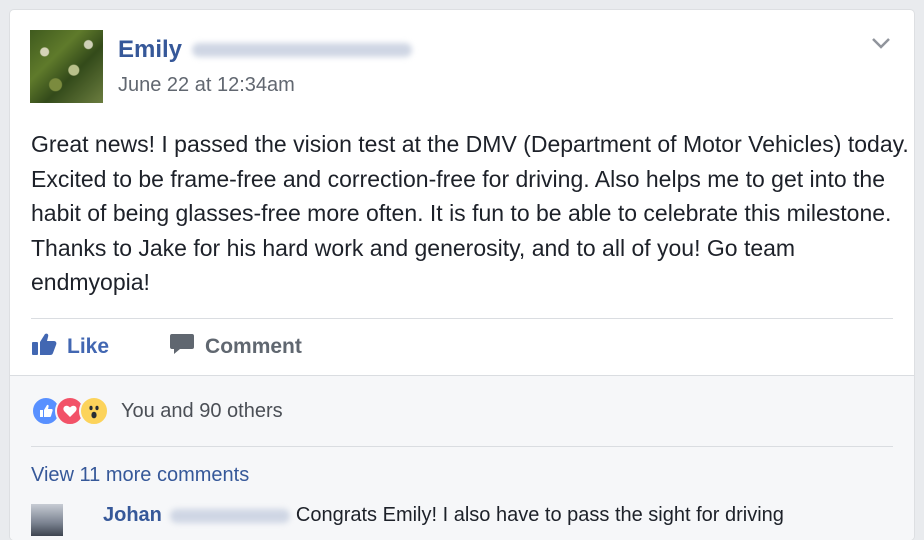  I want to click on commenter-avatar, so click(47, 520).